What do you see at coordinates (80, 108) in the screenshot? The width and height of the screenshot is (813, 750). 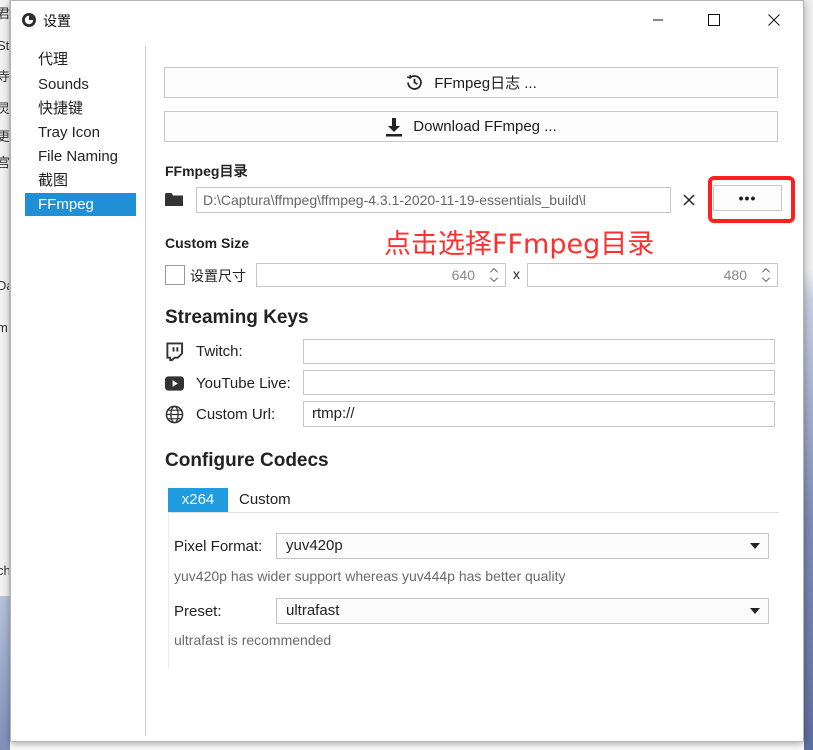 I see `sidebar-item-hotkeys: 快捷键` at bounding box center [80, 108].